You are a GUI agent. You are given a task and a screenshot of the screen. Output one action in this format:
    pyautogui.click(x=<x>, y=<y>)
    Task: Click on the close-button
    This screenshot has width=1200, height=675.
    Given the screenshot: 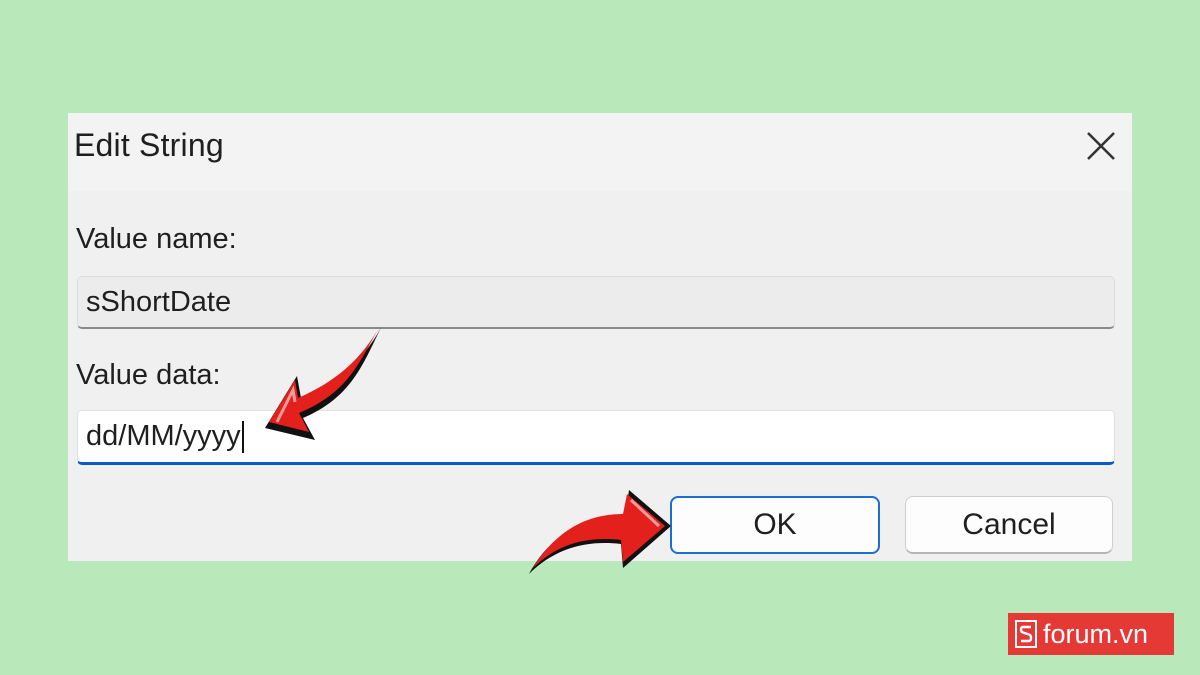 What is the action you would take?
    pyautogui.click(x=1101, y=146)
    